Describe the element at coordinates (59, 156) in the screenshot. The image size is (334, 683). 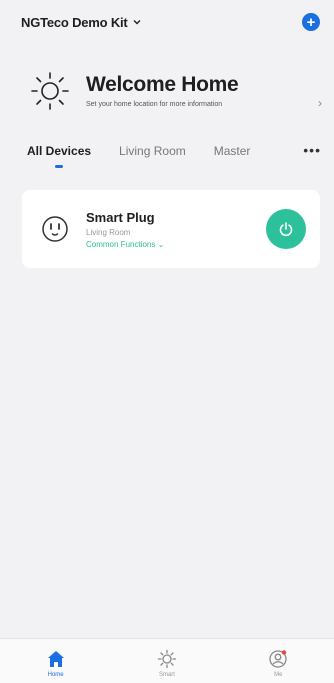
I see `tab-all-devices: All Devices` at that location.